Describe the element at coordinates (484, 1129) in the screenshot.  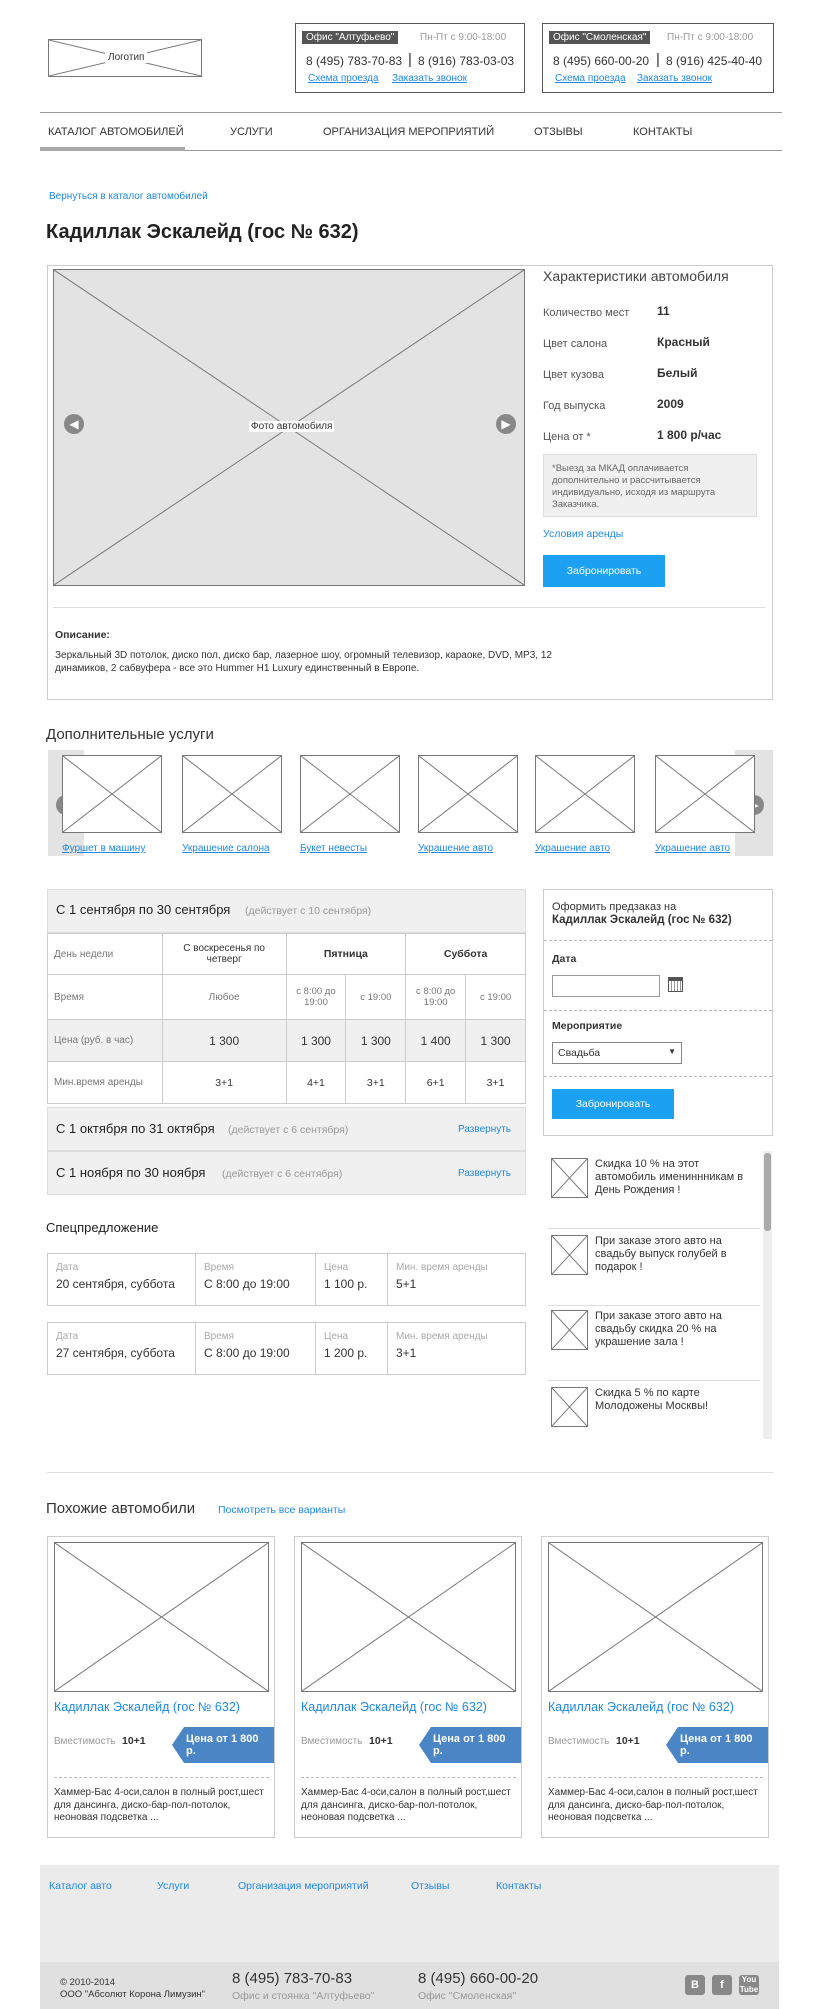
I see `period-2-expand-link: Развернуть` at that location.